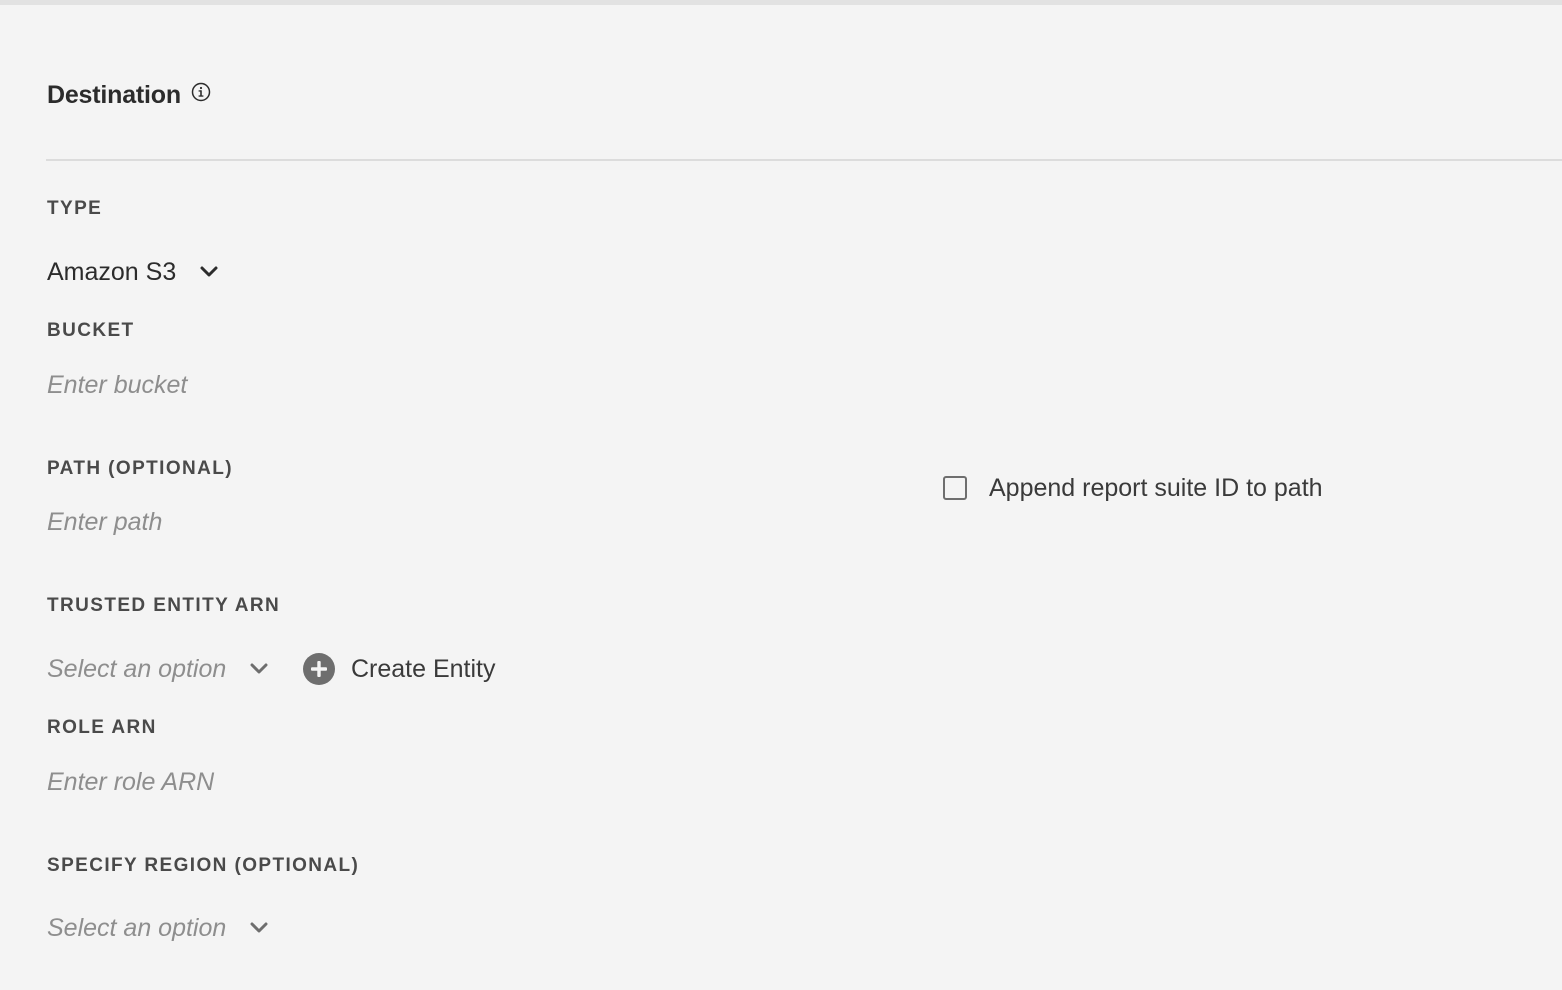 This screenshot has height=990, width=1562. I want to click on create-entity-button: Create Entity, so click(399, 669).